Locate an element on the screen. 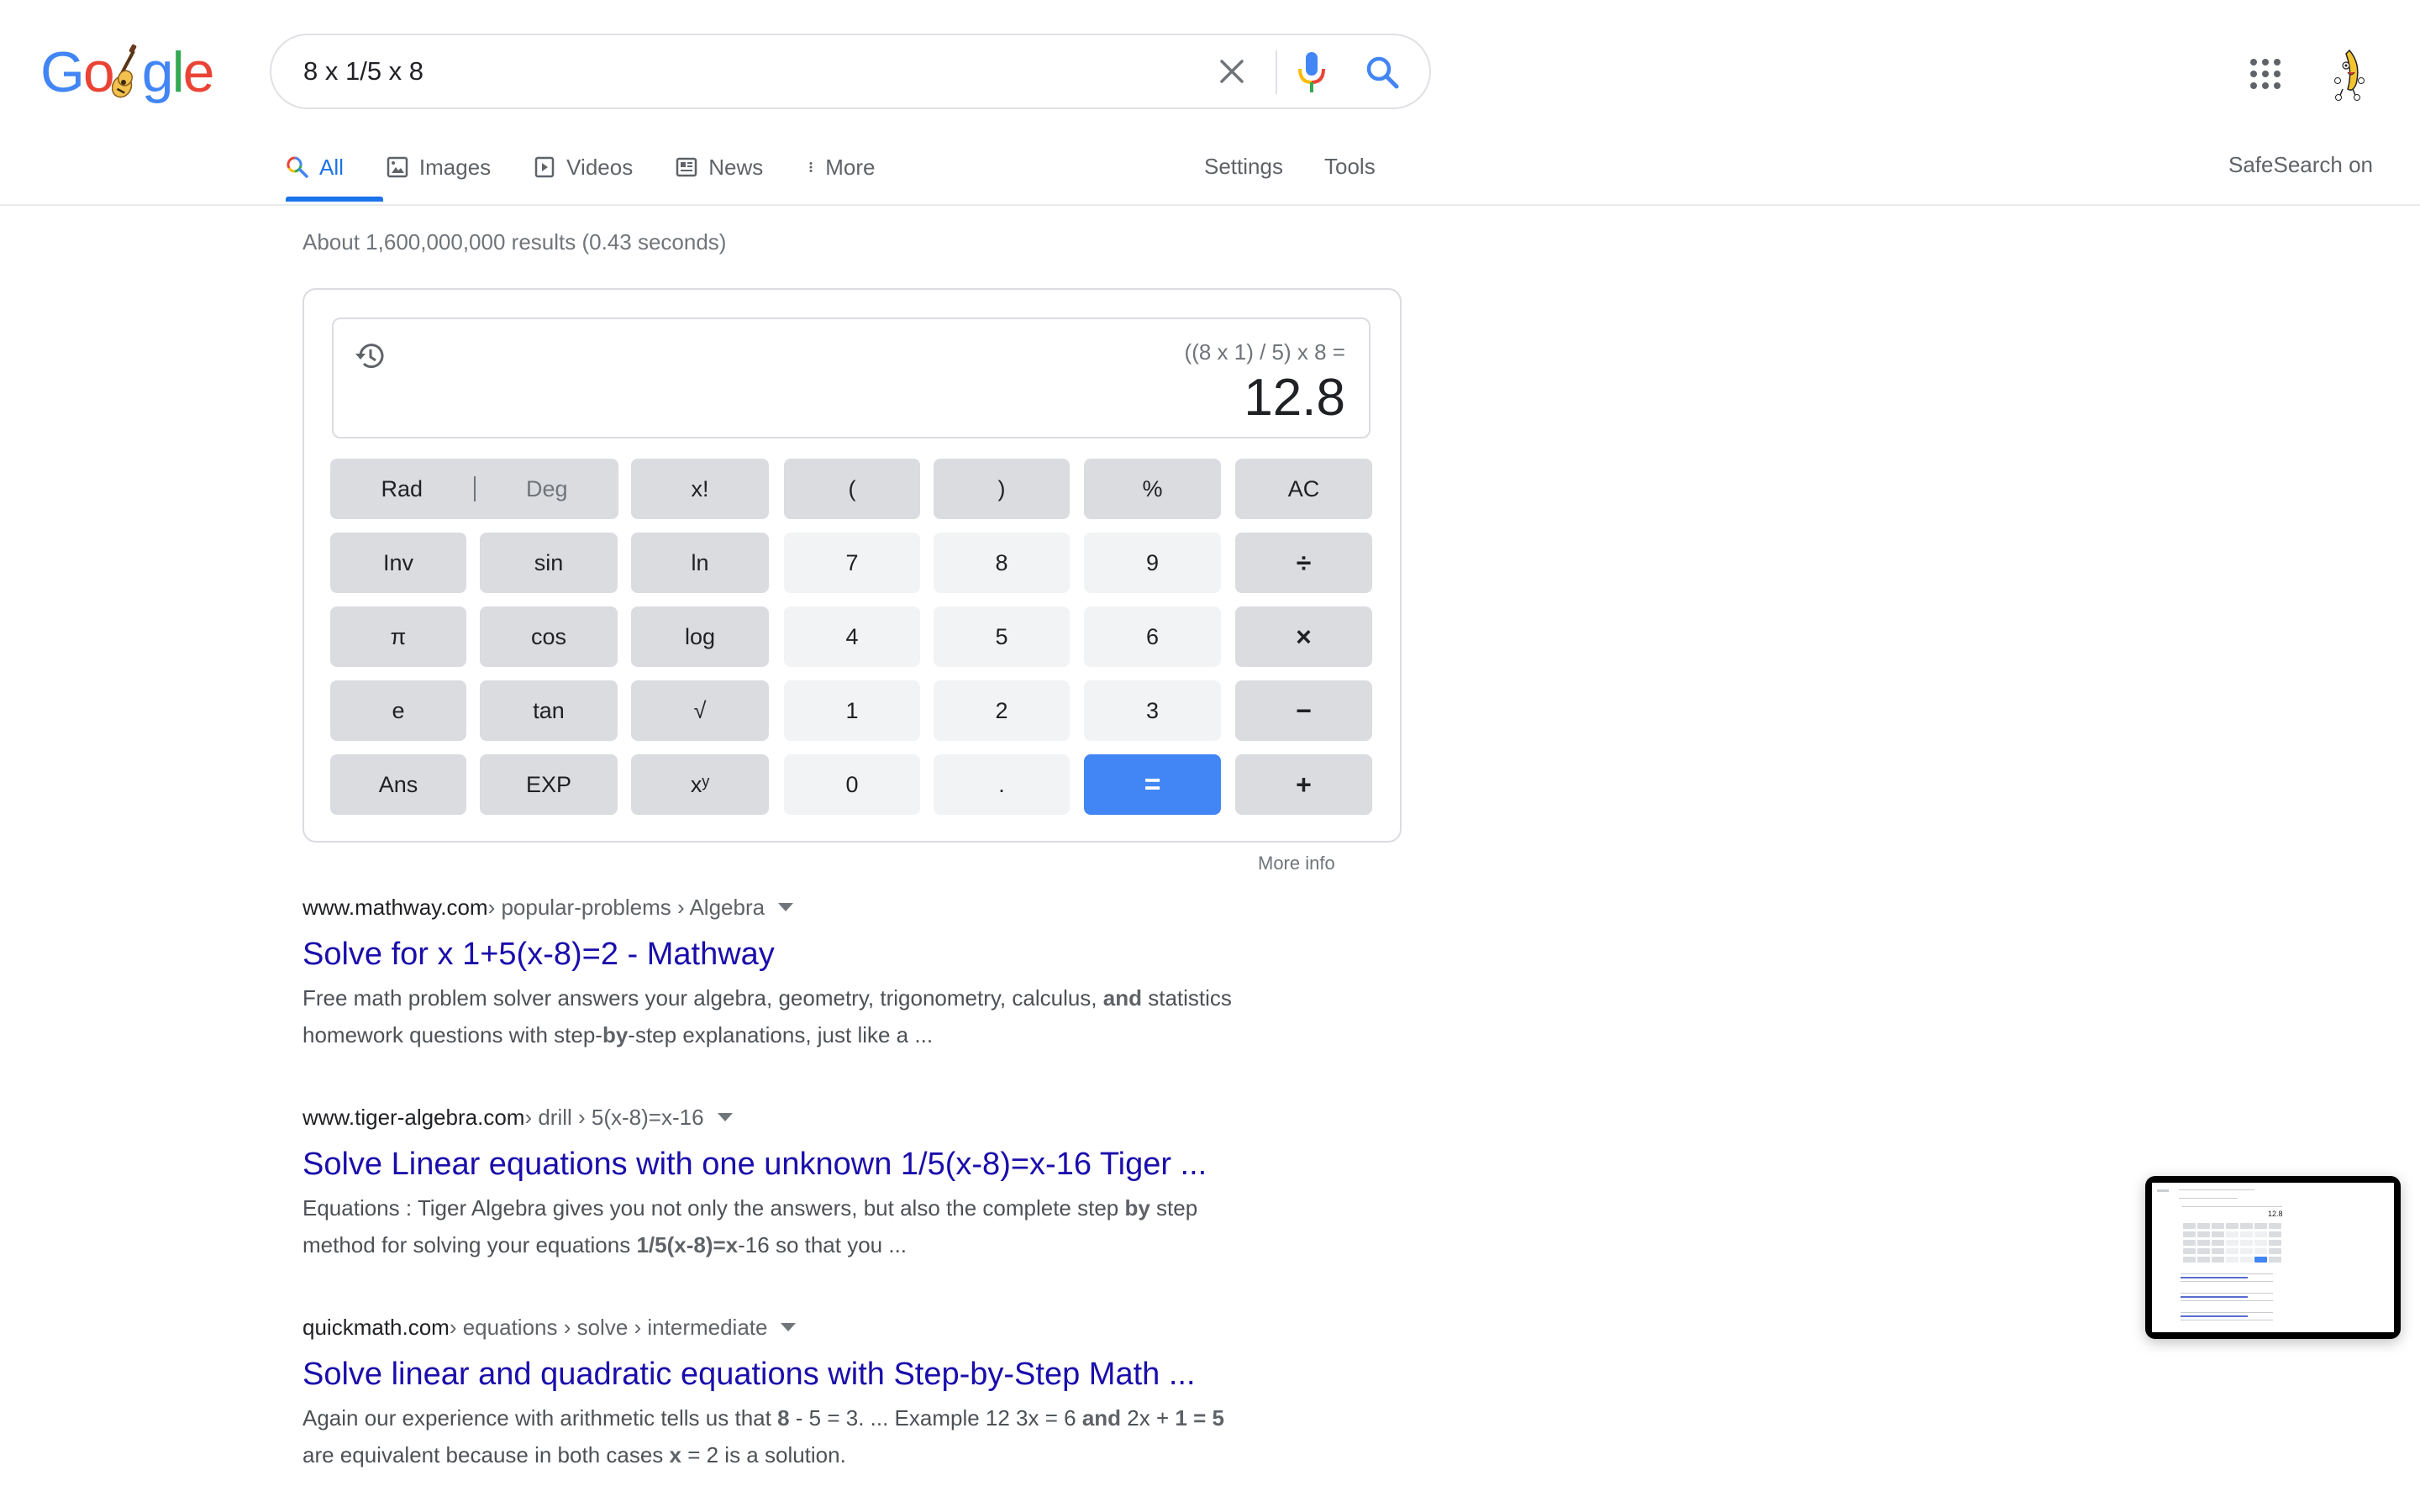 Image resolution: width=2420 pixels, height=1512 pixels. calc-key-fn: AC is located at coordinates (1303, 489).